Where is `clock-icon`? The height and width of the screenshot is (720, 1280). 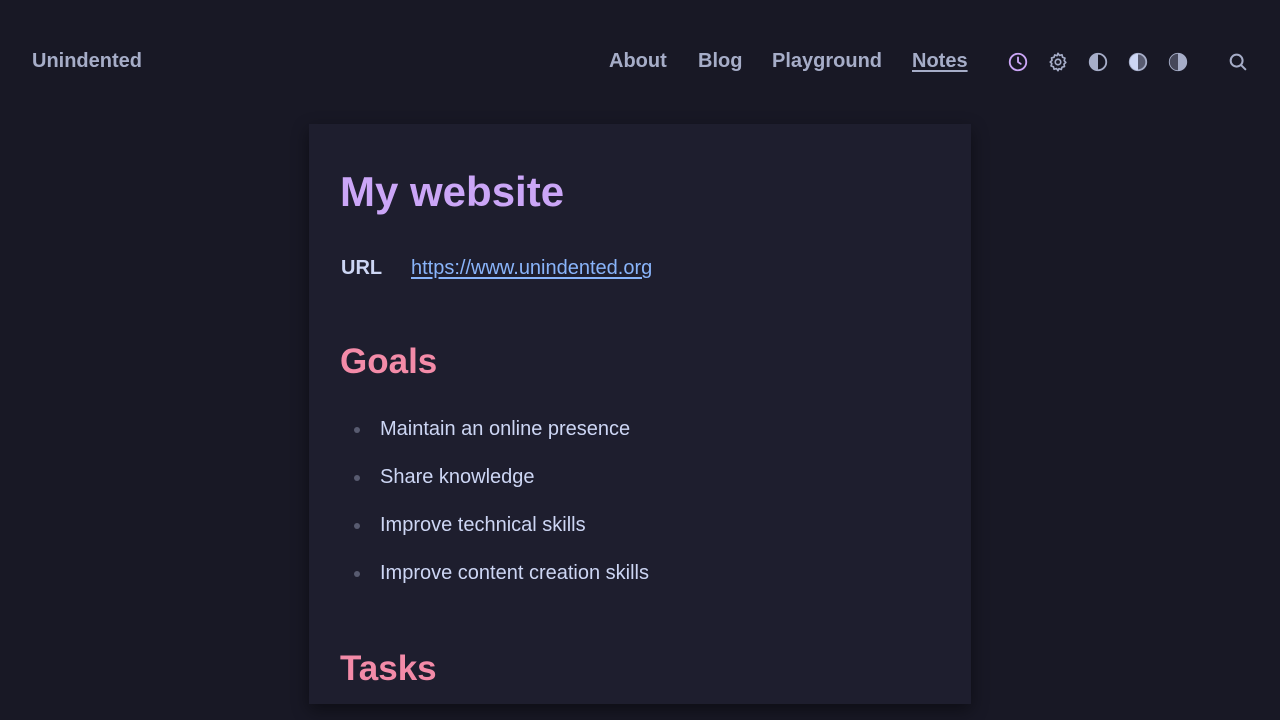 clock-icon is located at coordinates (1018, 62).